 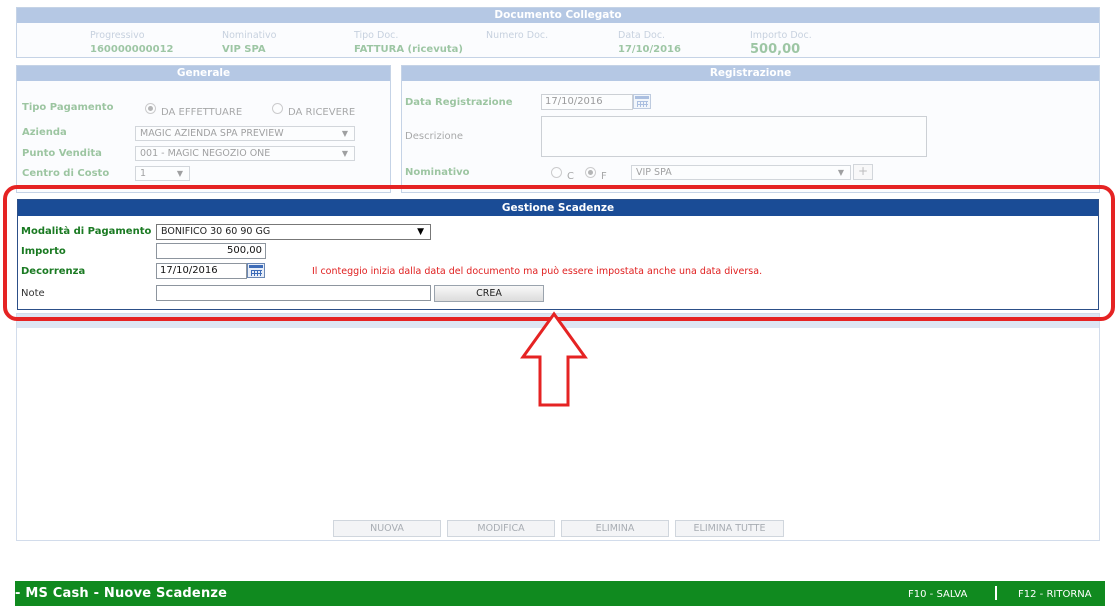 I want to click on punto-vendita-select: 001 - MAGIC NEGOZIO ONE ▼, so click(x=245, y=153).